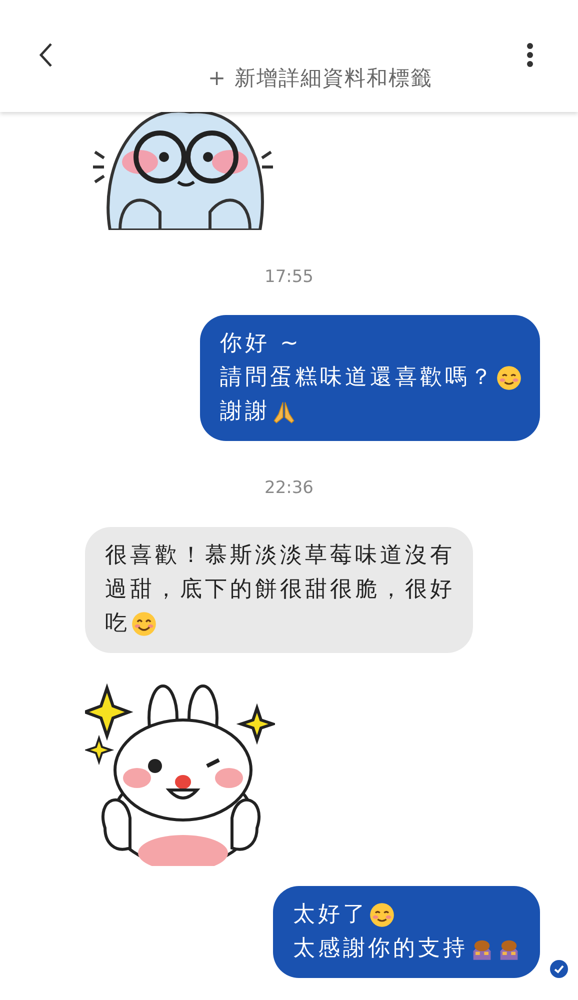 This screenshot has width=578, height=1000. Describe the element at coordinates (245, 412) in the screenshot. I see `message-text: 謝謝` at that location.